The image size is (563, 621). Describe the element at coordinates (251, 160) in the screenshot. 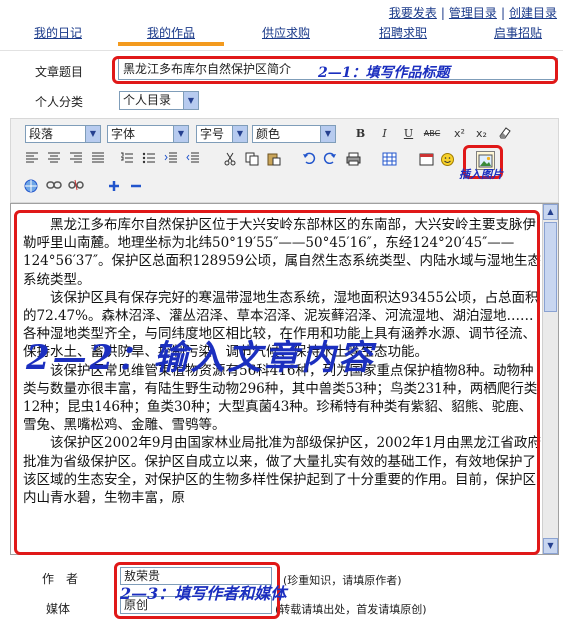

I see `copy-icon` at that location.